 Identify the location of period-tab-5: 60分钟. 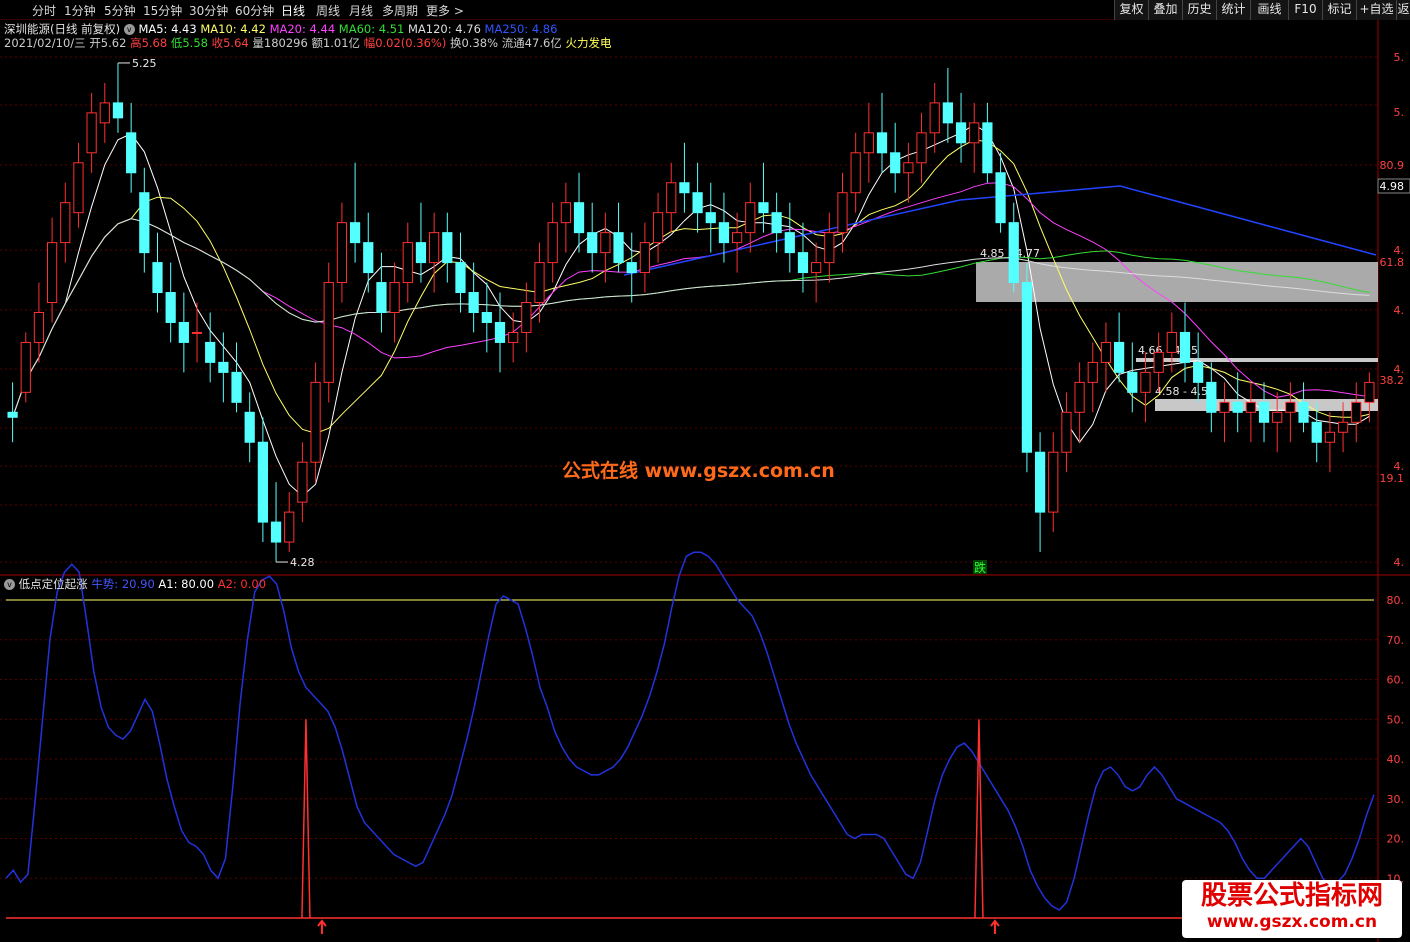
(254, 10).